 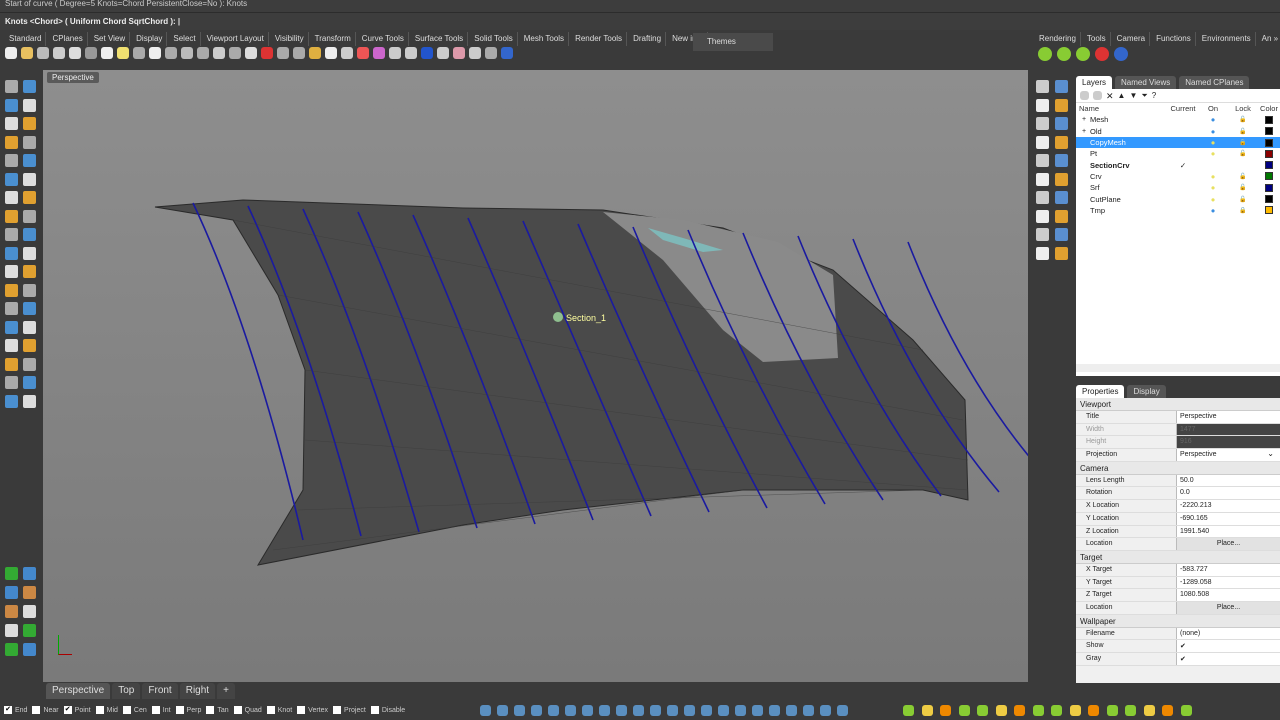 I want to click on toolbar-tab-render-tools: Render Tools, so click(x=599, y=39).